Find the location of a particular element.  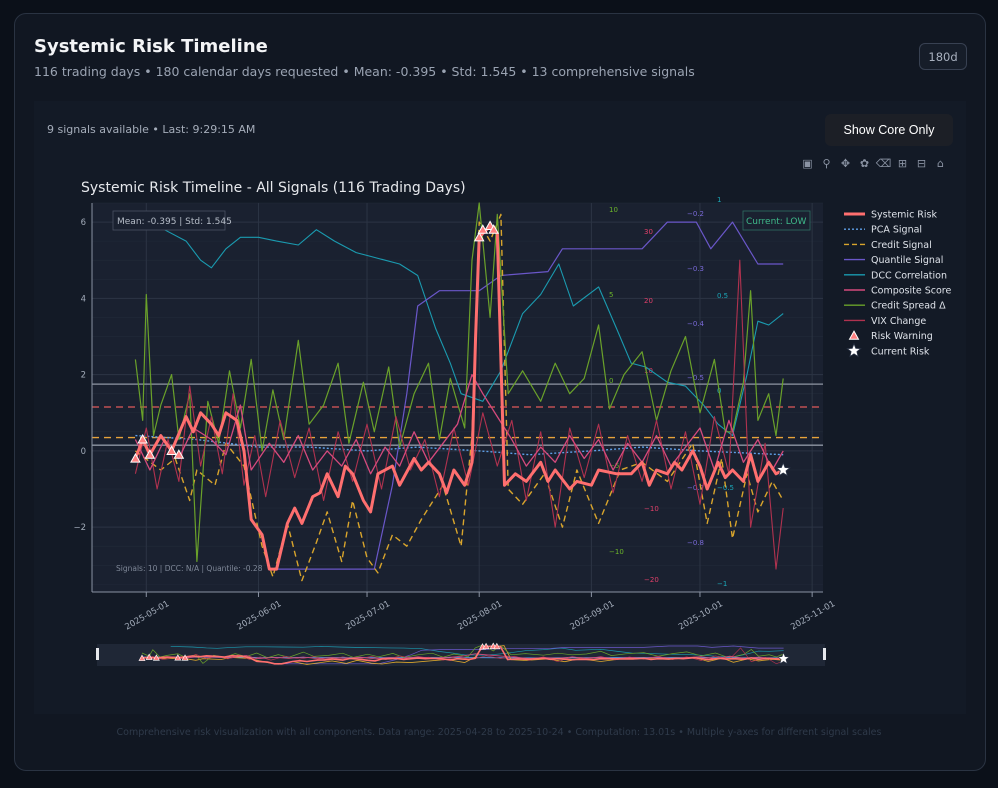

x-tick-label: 2025-06-01 is located at coordinates (260, 615).